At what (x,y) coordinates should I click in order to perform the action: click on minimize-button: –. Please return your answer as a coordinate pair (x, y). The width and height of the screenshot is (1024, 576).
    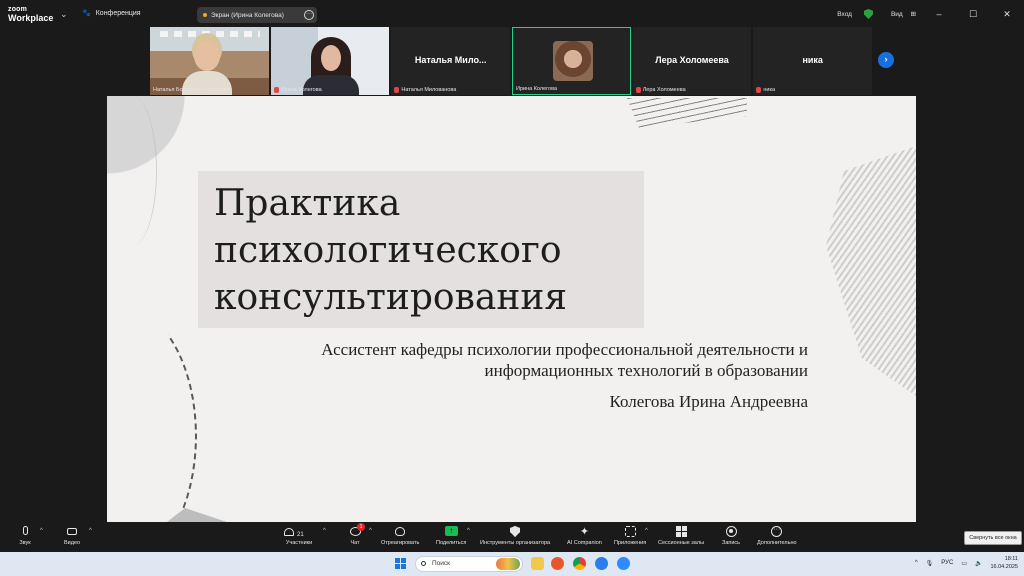
    Looking at the image, I should click on (939, 14).